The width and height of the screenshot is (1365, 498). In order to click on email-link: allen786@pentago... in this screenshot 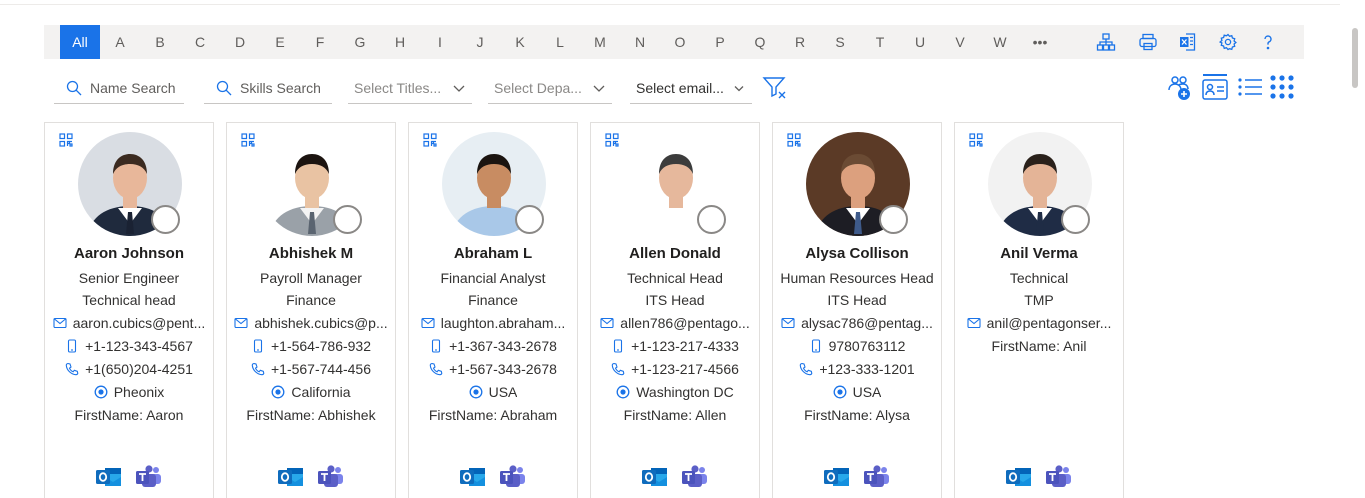, I will do `click(684, 323)`.